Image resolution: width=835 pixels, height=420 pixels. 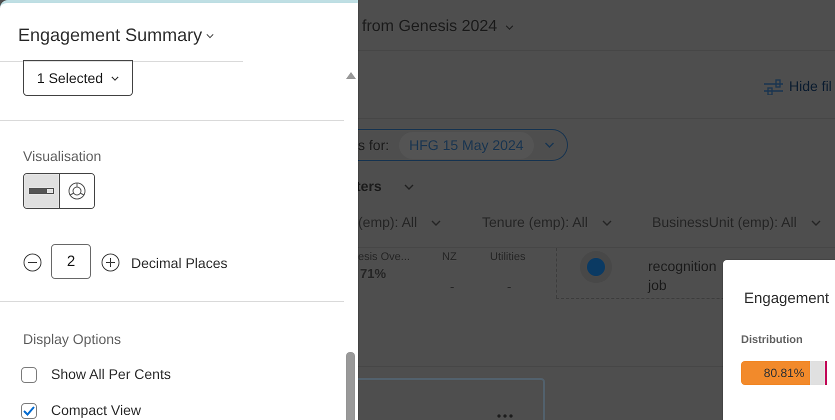 What do you see at coordinates (798, 86) in the screenshot?
I see `hide-filters-button: Hide fil` at bounding box center [798, 86].